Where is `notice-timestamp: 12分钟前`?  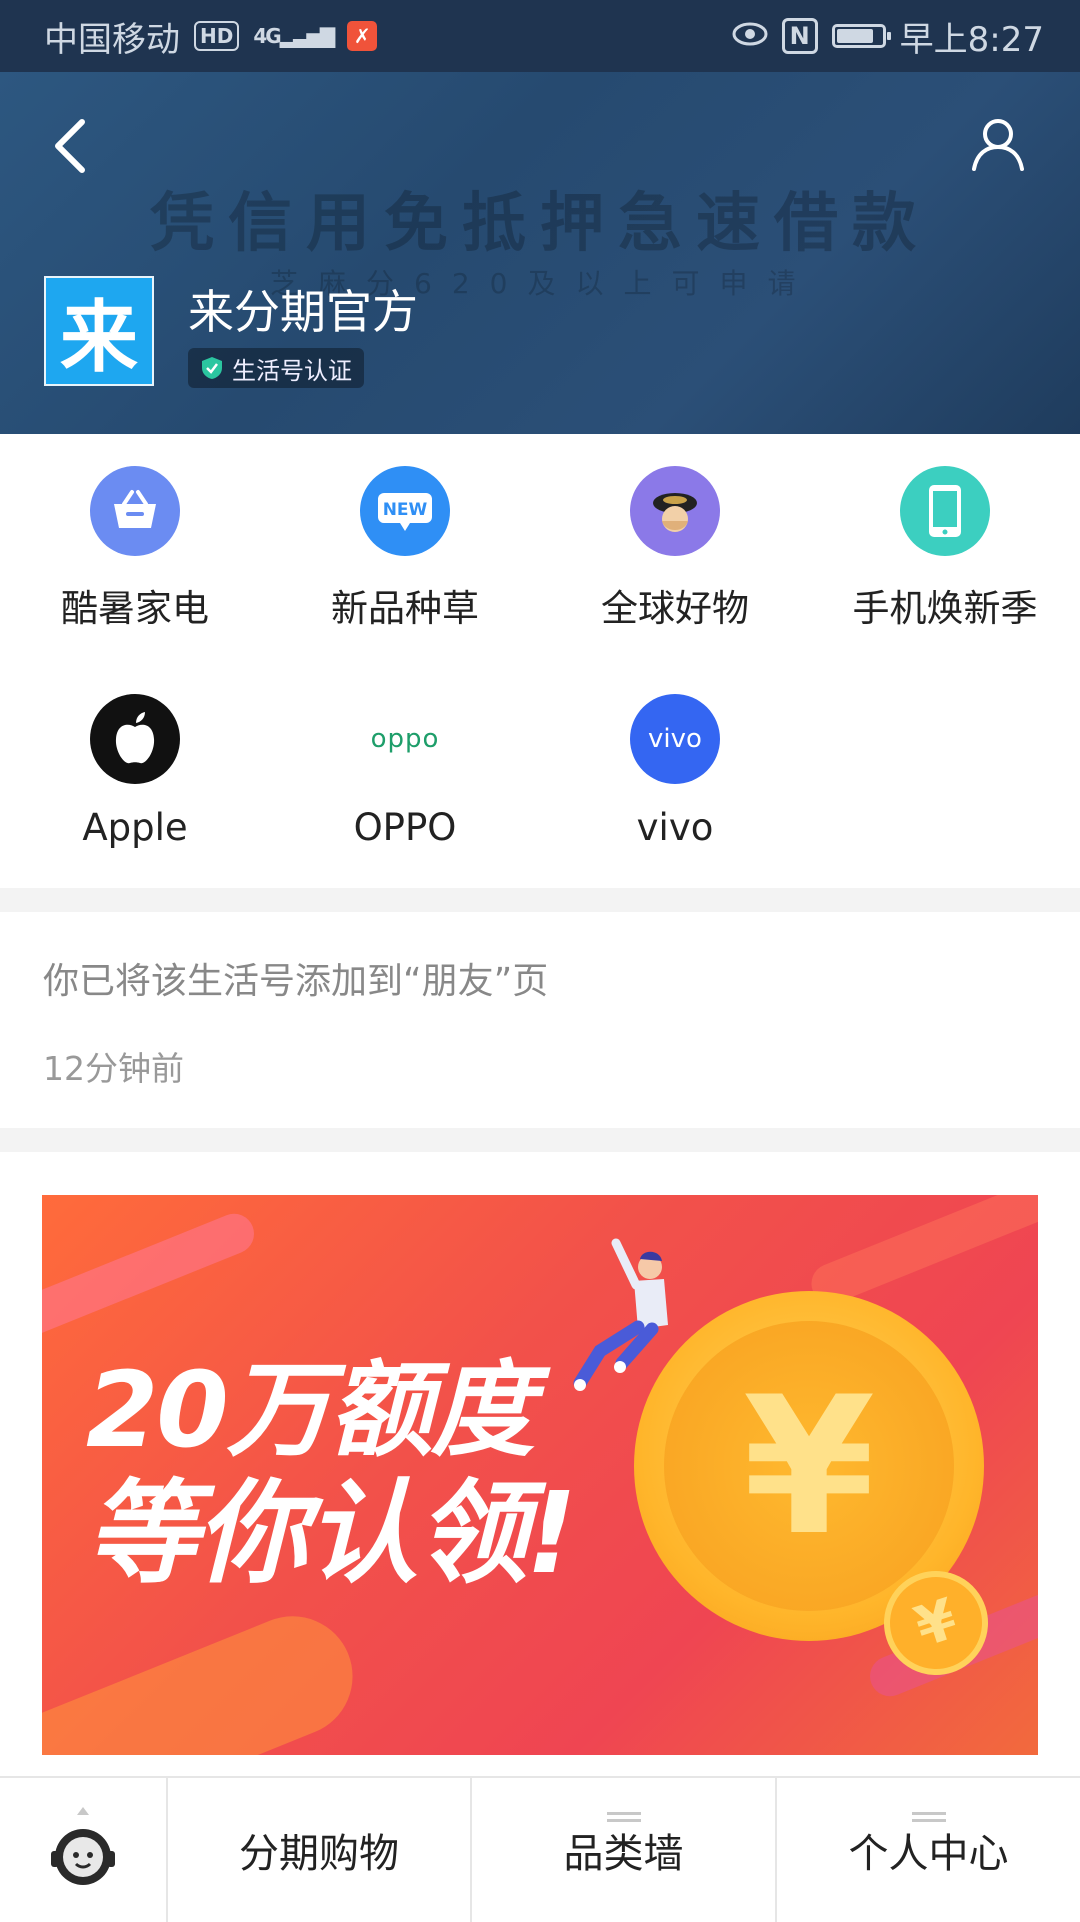
notice-timestamp: 12分钟前 is located at coordinates (113, 1068).